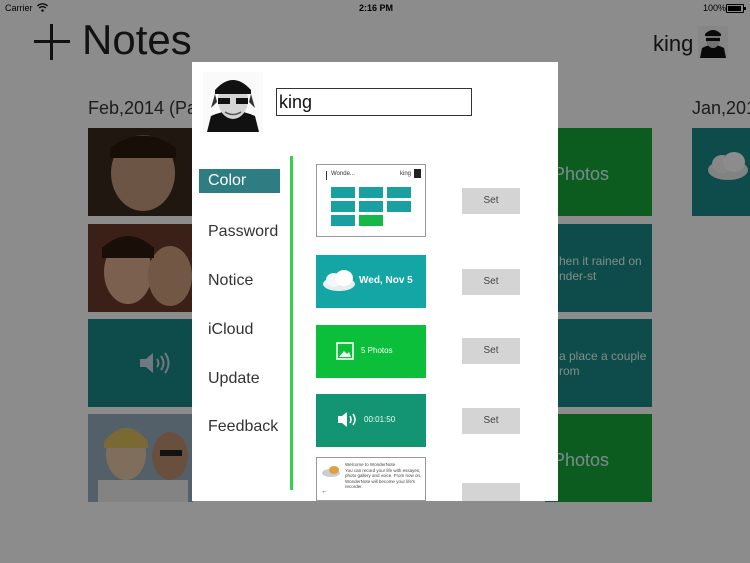 The width and height of the screenshot is (750, 563). Describe the element at coordinates (230, 330) in the screenshot. I see `menu-item-icloud: iCloud` at that location.